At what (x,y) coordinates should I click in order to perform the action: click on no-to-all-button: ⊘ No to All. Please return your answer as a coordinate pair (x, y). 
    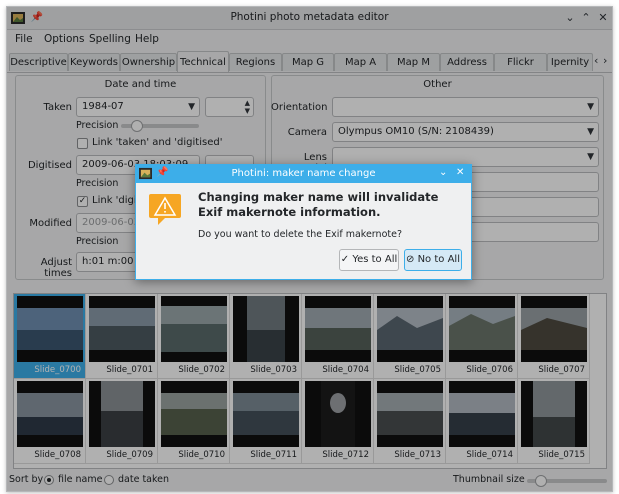
    Looking at the image, I should click on (433, 260).